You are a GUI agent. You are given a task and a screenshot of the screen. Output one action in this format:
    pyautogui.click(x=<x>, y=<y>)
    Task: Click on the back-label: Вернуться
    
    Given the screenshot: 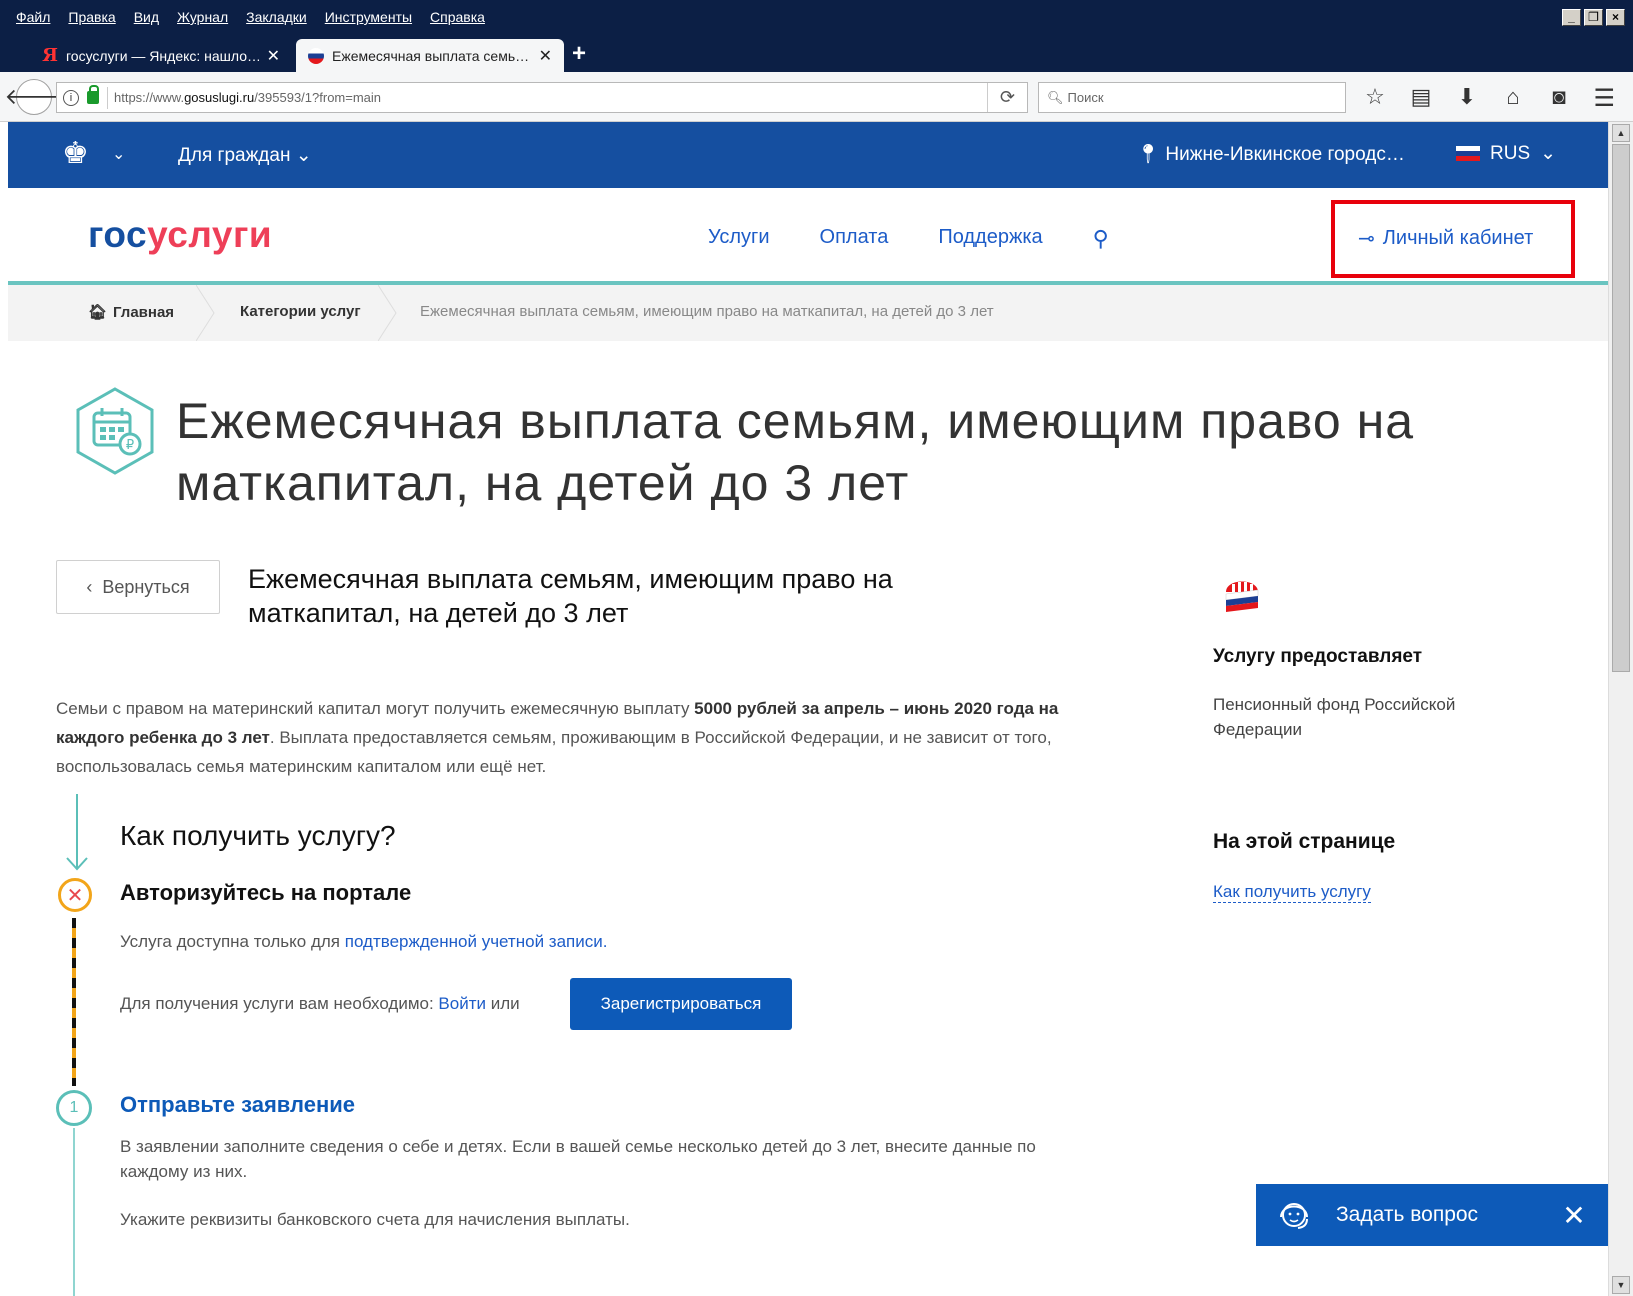 What is the action you would take?
    pyautogui.click(x=146, y=586)
    